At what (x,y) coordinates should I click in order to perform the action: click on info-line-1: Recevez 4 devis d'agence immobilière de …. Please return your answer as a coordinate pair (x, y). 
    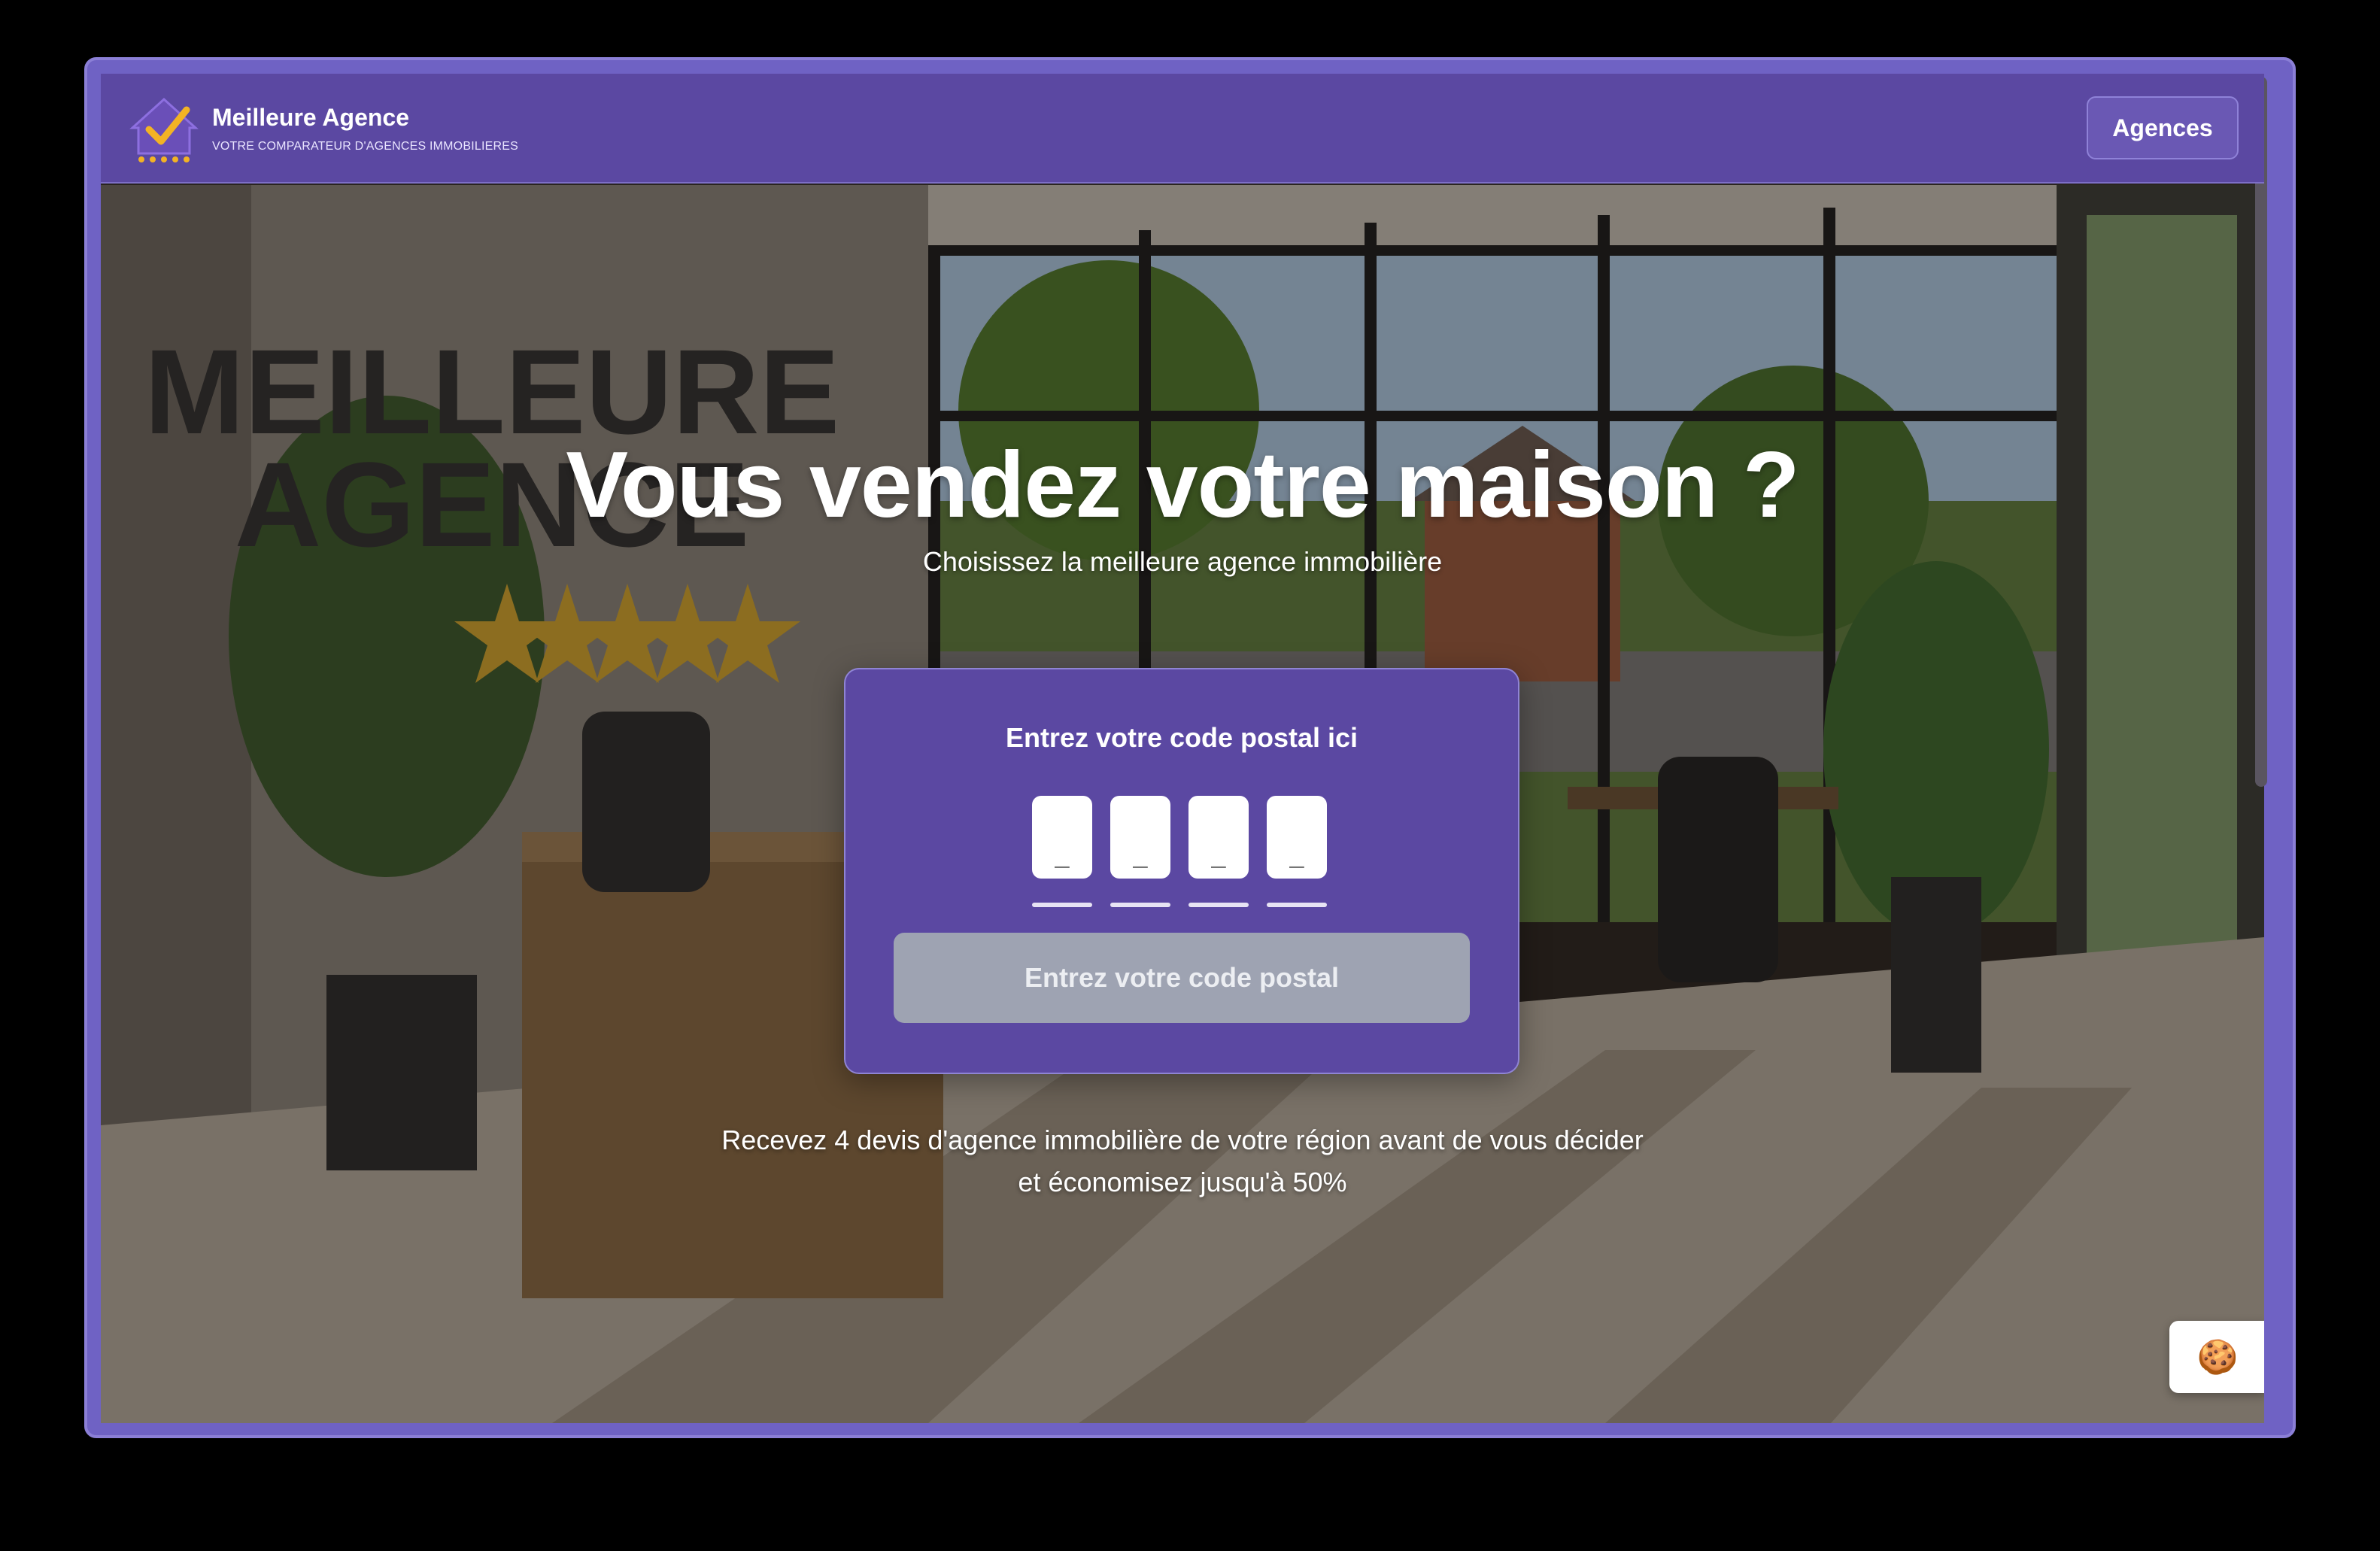
    Looking at the image, I should click on (1182, 1140).